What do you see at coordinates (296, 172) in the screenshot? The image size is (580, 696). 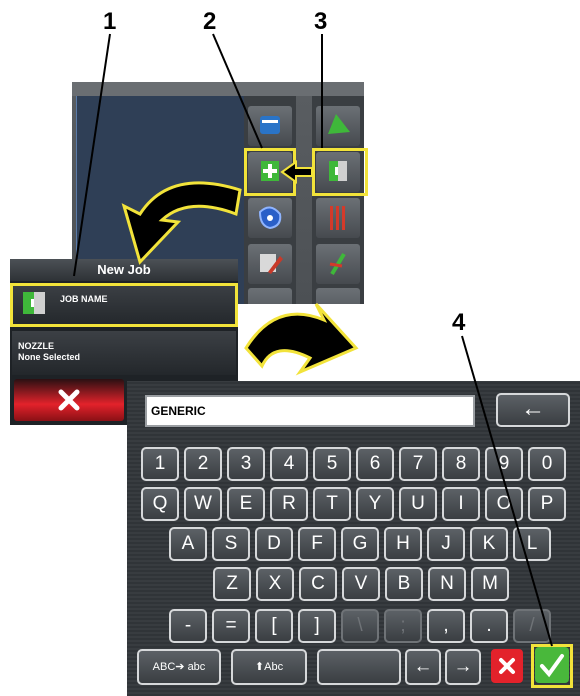 I see `button-arrow` at bounding box center [296, 172].